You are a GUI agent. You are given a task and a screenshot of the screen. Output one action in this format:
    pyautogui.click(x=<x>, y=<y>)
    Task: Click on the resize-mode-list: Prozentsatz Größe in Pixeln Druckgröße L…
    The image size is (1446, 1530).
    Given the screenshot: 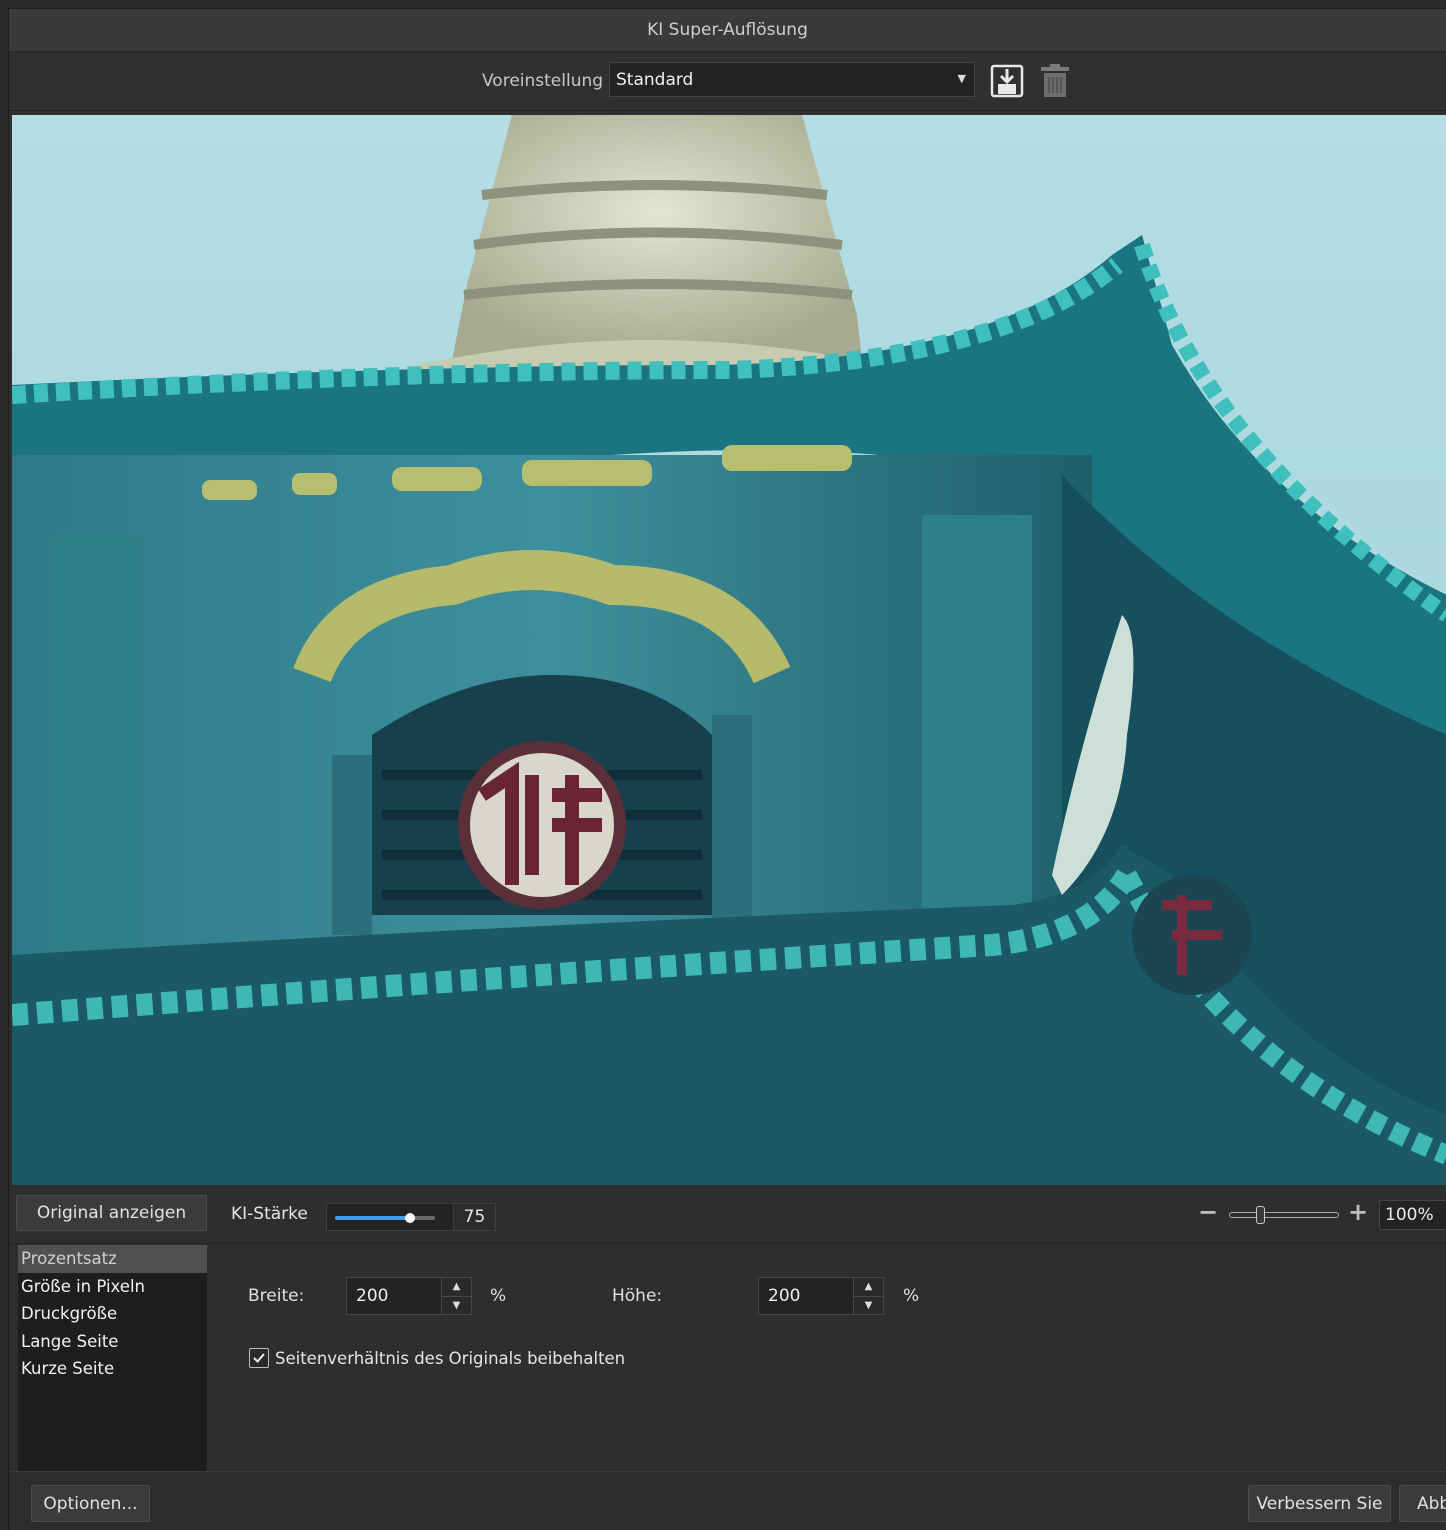 What is the action you would take?
    pyautogui.click(x=112, y=1358)
    